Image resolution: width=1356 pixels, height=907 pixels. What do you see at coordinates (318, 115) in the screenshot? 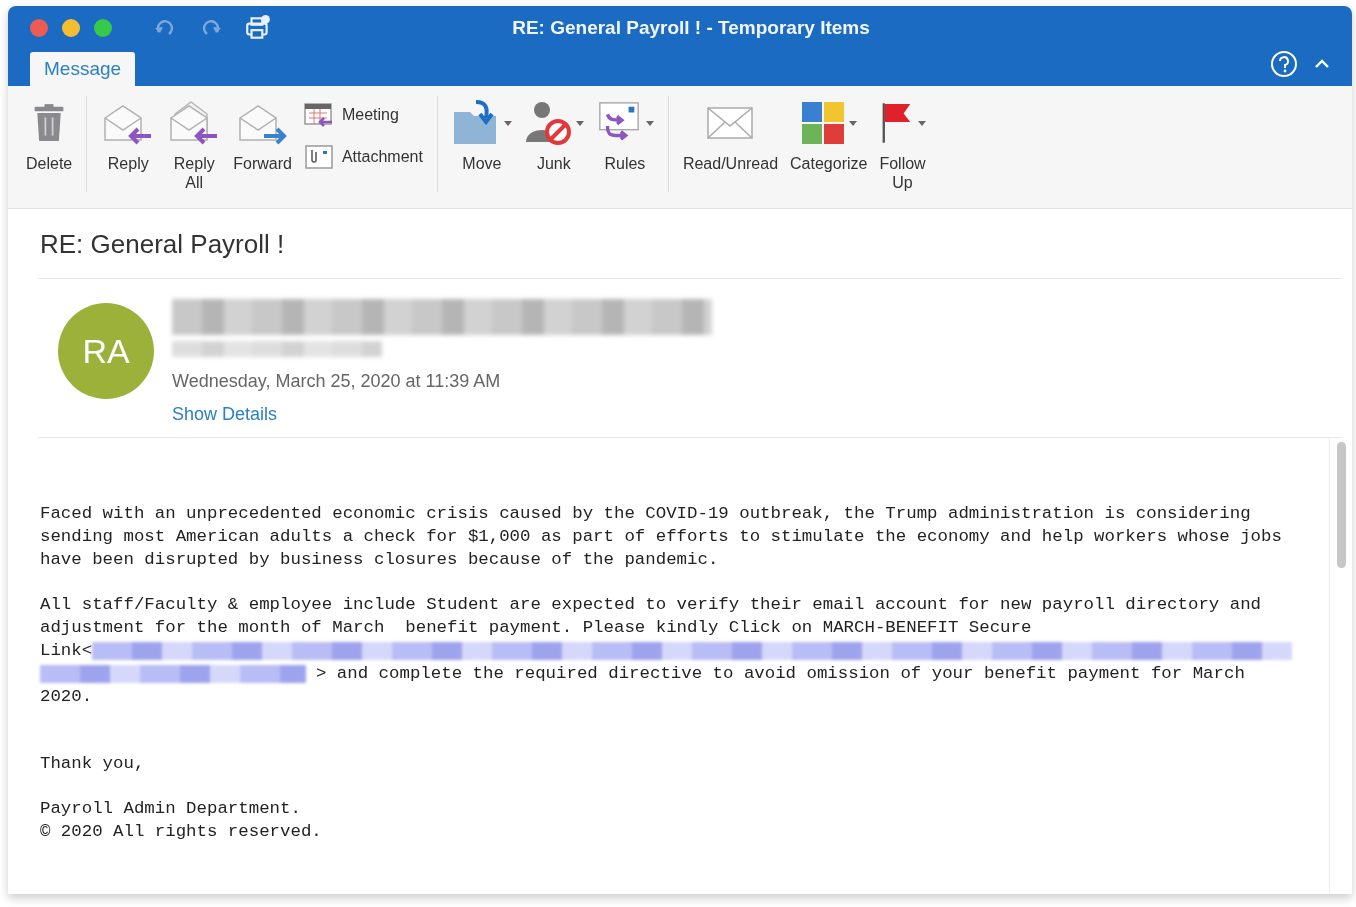
I see `calendar-icon` at bounding box center [318, 115].